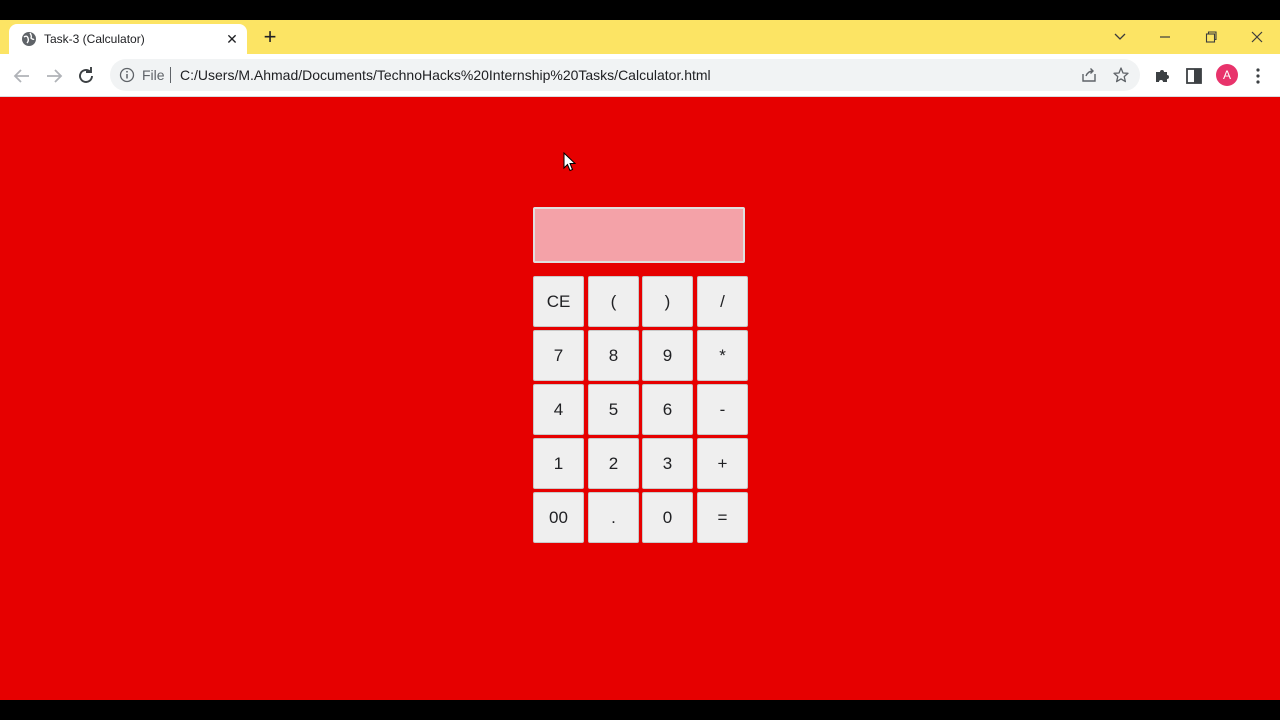 The height and width of the screenshot is (720, 1280). I want to click on key-4: 4, so click(558, 409).